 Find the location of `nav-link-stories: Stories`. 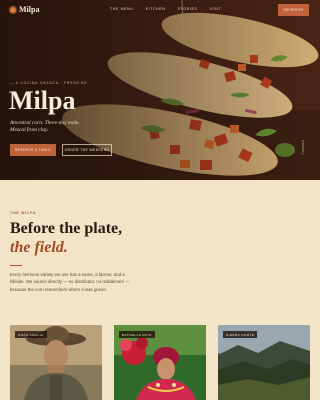

nav-link-stories: Stories is located at coordinates (188, 9).